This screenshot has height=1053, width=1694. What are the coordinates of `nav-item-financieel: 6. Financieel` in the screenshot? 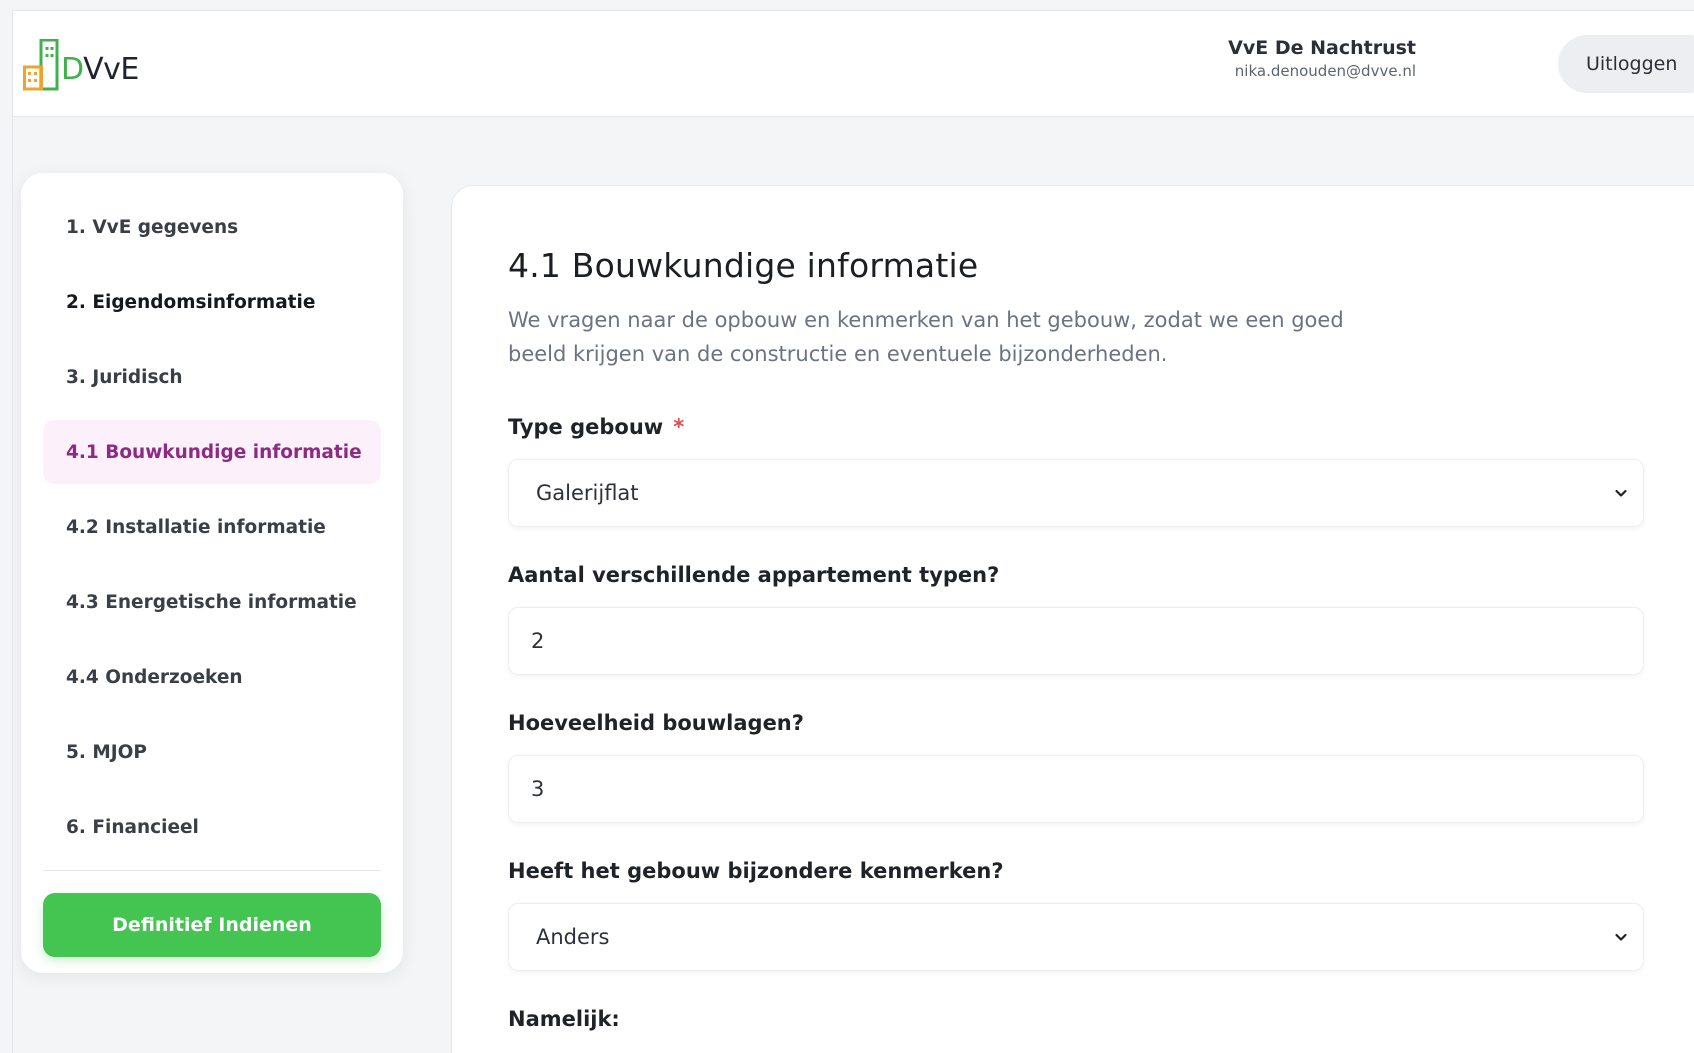 It's located at (212, 827).